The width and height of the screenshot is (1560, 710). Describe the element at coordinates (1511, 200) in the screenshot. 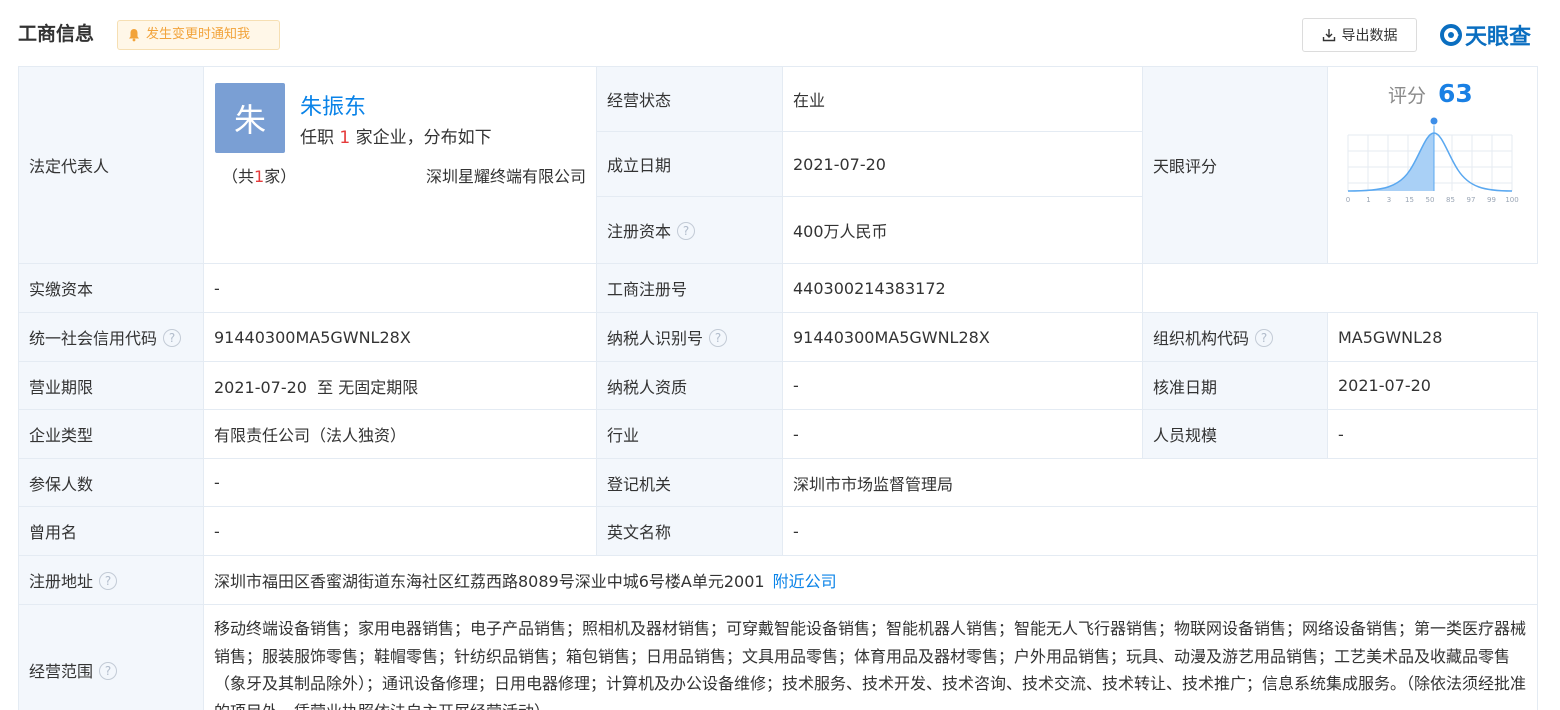

I see `axis-tick-label: 100` at that location.